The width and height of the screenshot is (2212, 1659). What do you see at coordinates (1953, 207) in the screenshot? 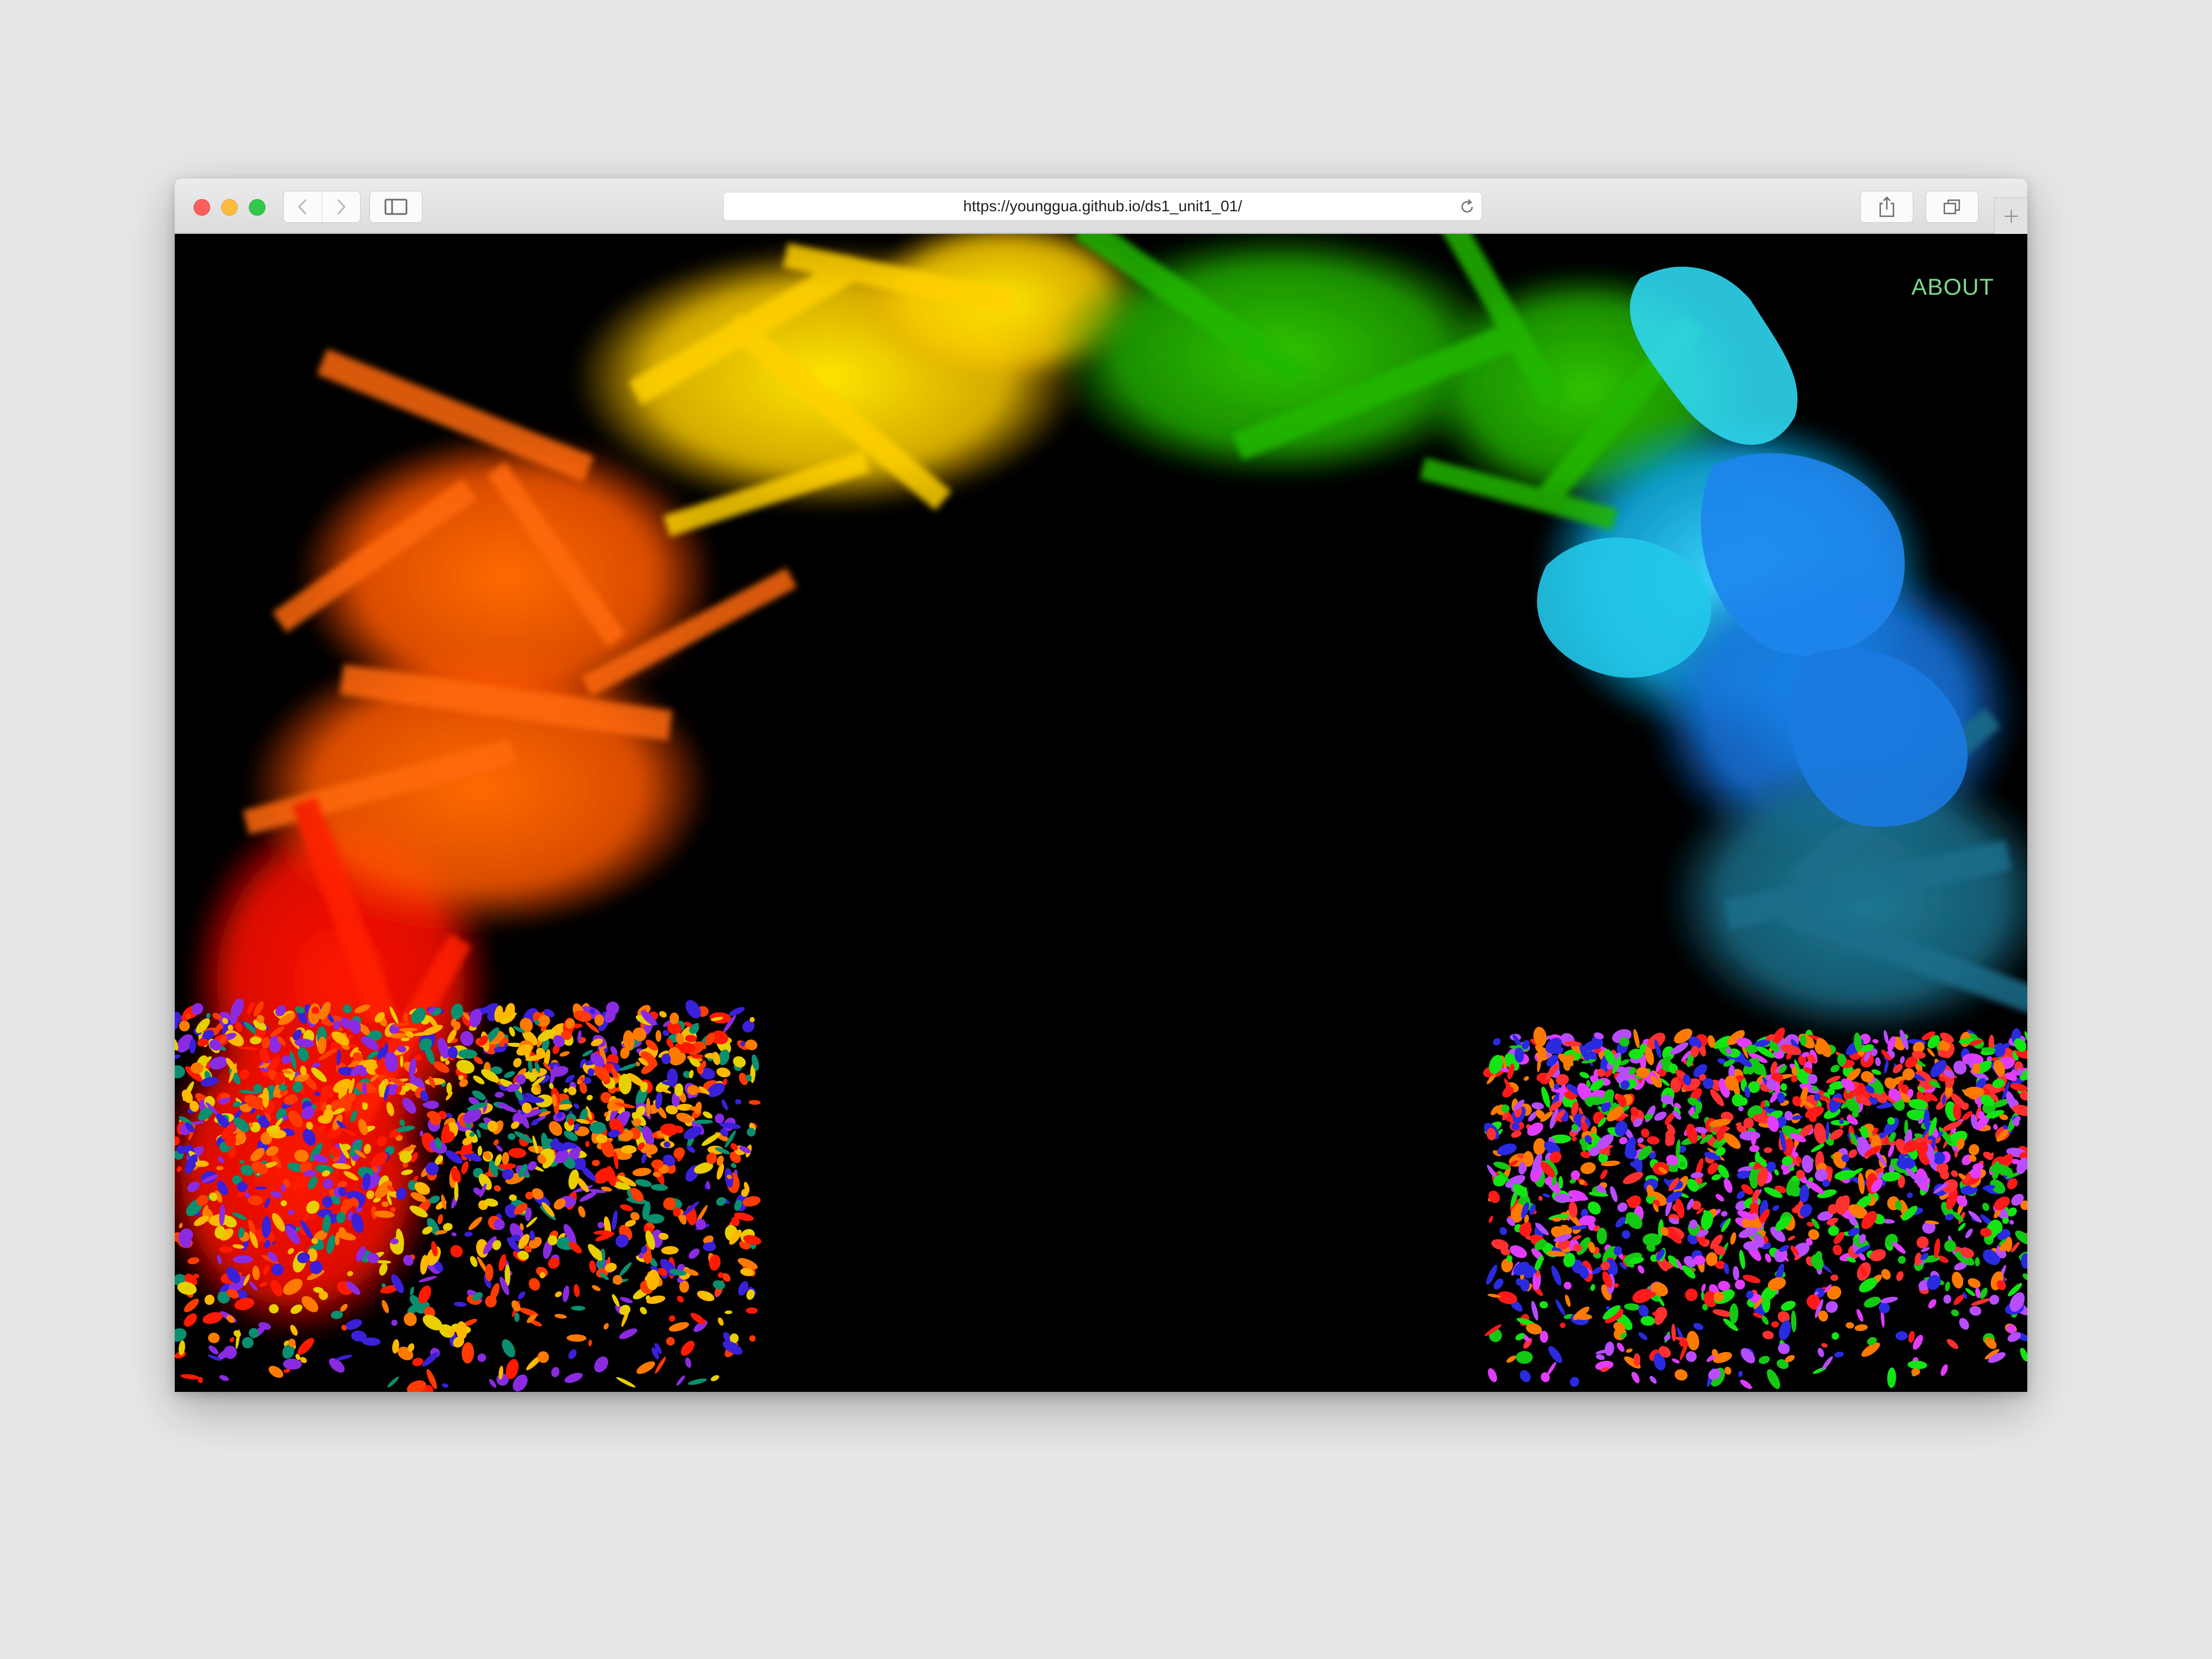
I see `tab-overview-button` at bounding box center [1953, 207].